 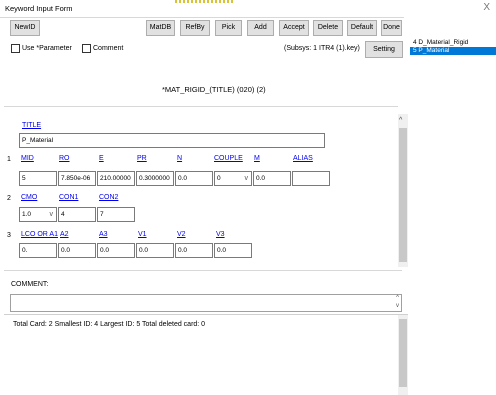 What do you see at coordinates (233, 178) in the screenshot?
I see `couple-select: 0 v` at bounding box center [233, 178].